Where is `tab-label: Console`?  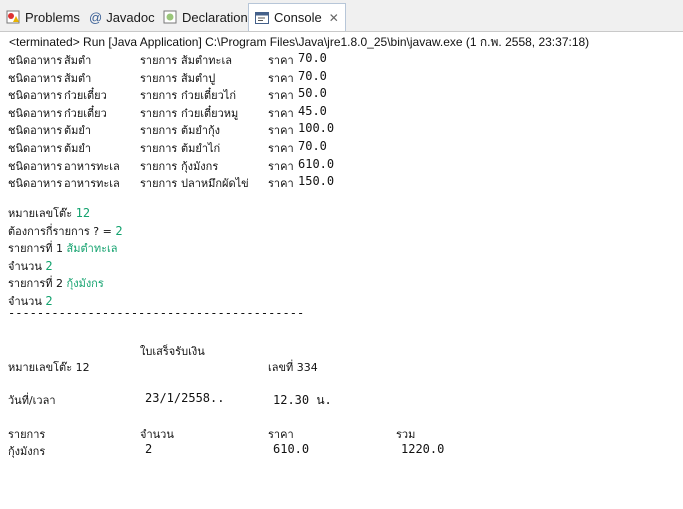
tab-label: Console is located at coordinates (298, 17).